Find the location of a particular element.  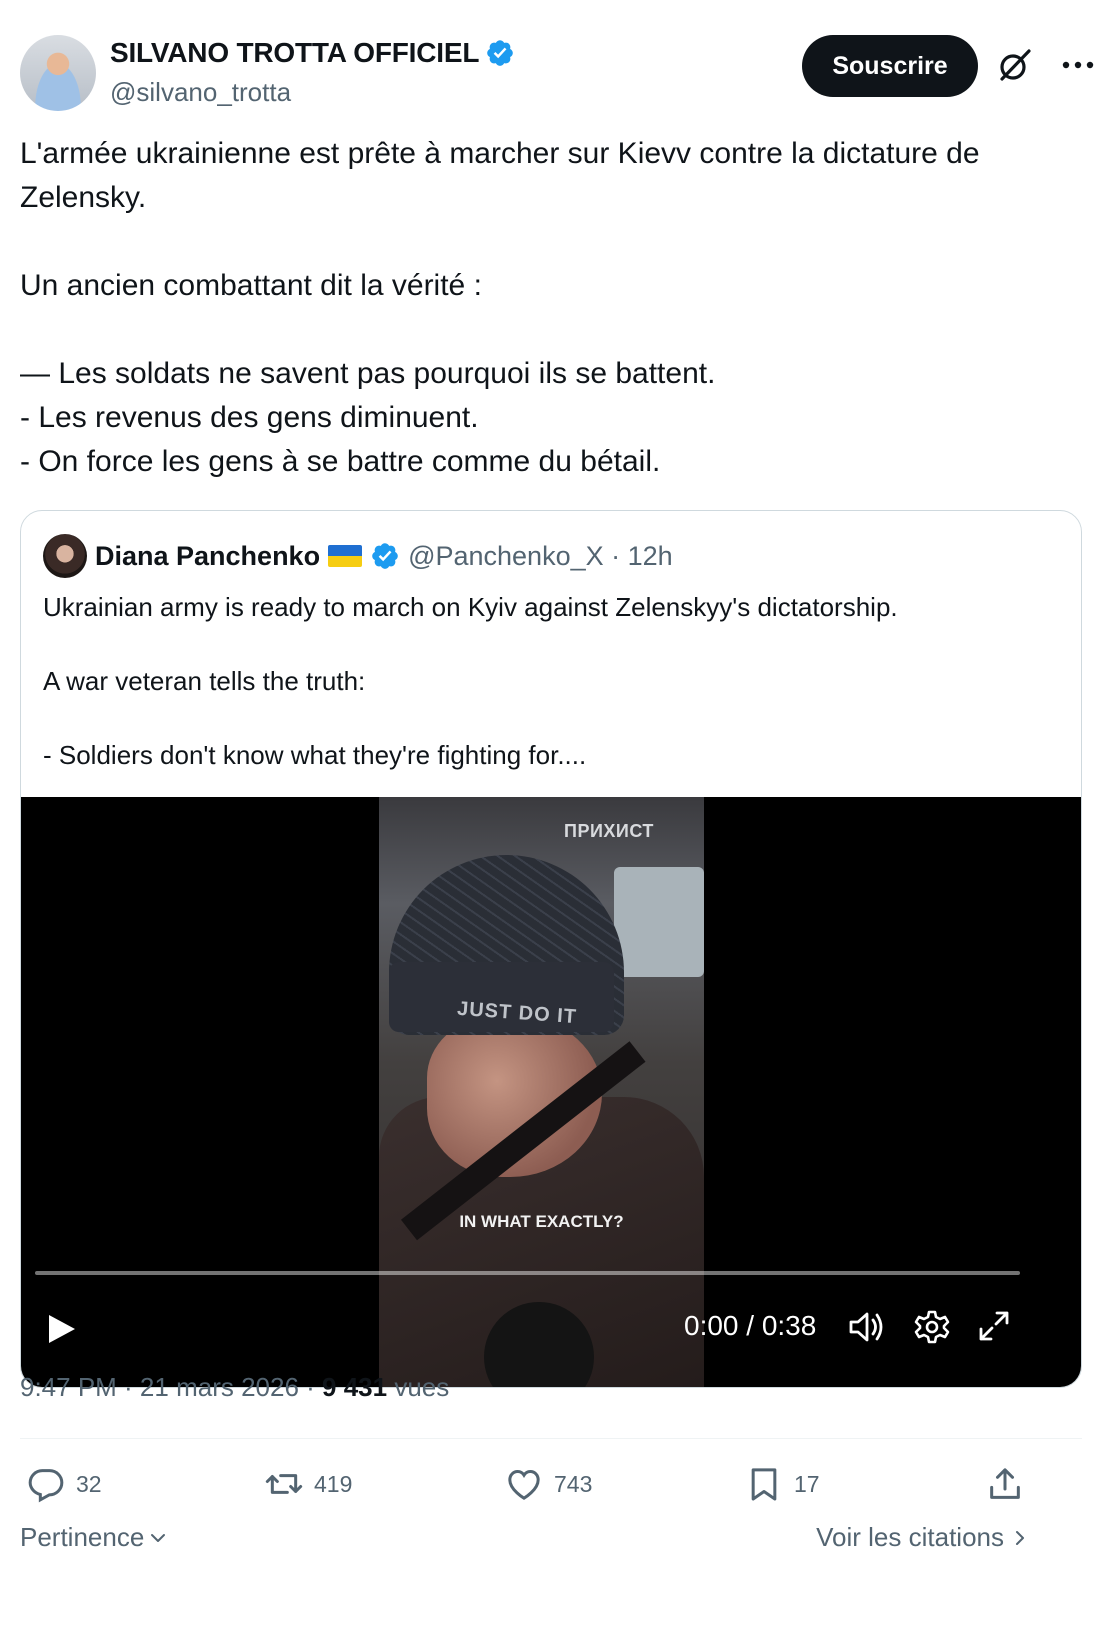

chevron-down-icon is located at coordinates (158, 1537).